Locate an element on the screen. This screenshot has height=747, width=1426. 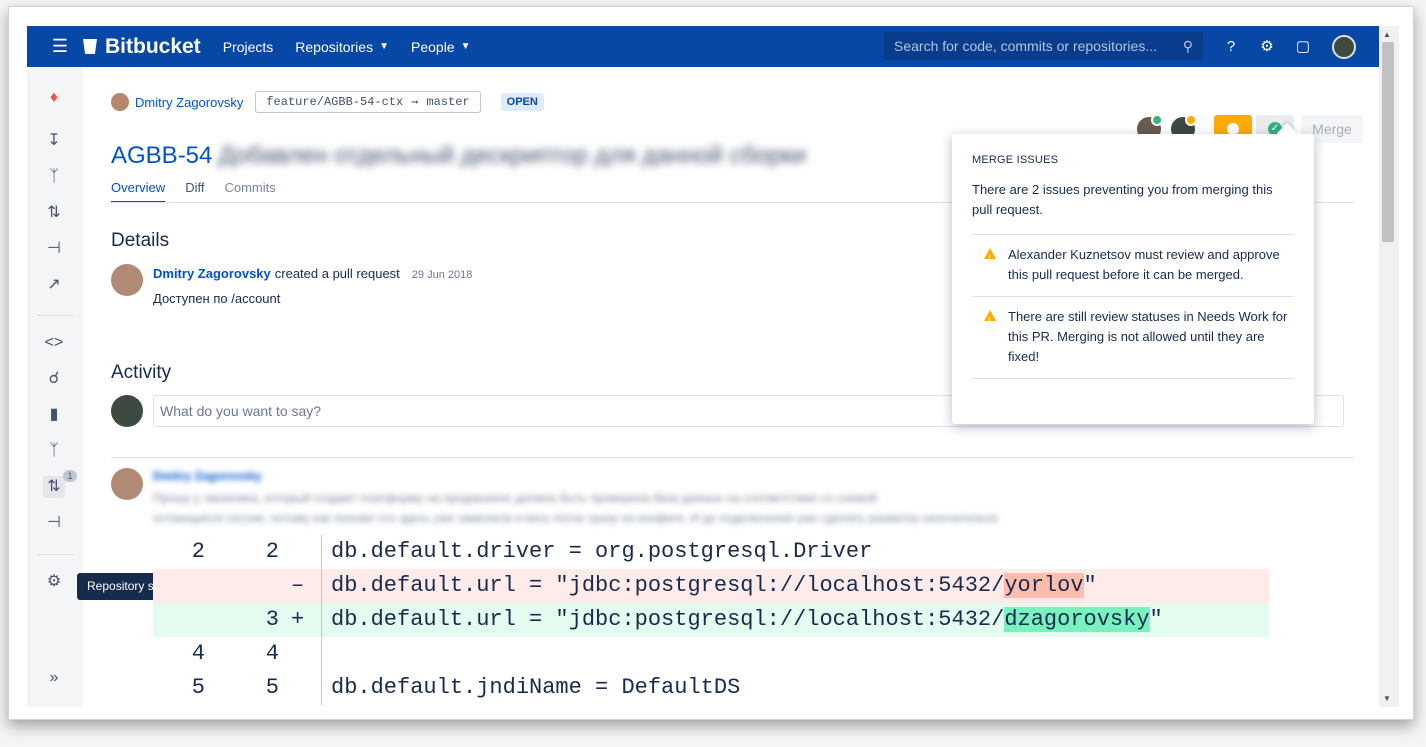
page-scrollbar: ▲ ▼ is located at coordinates (1389, 366).